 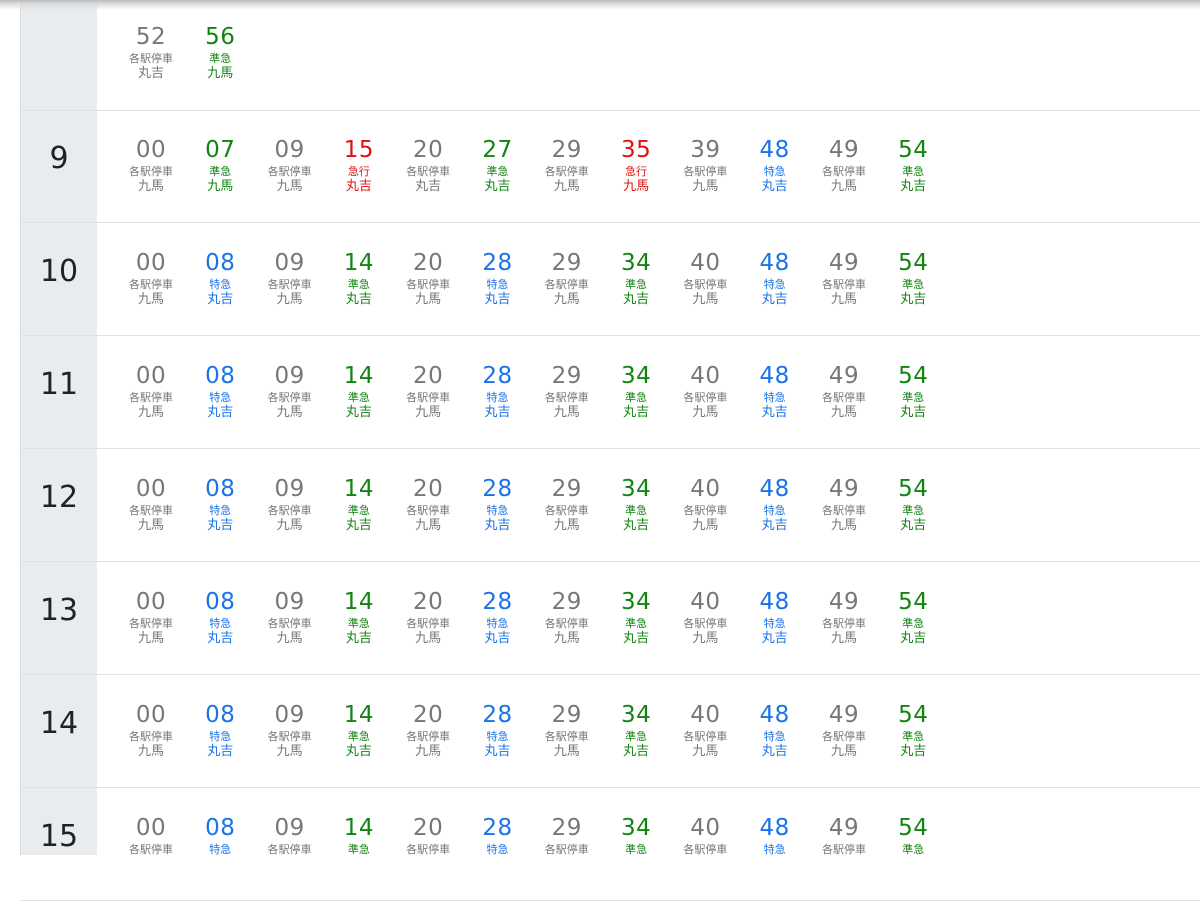 I want to click on train-entry: 40 各駅停車, so click(x=705, y=836).